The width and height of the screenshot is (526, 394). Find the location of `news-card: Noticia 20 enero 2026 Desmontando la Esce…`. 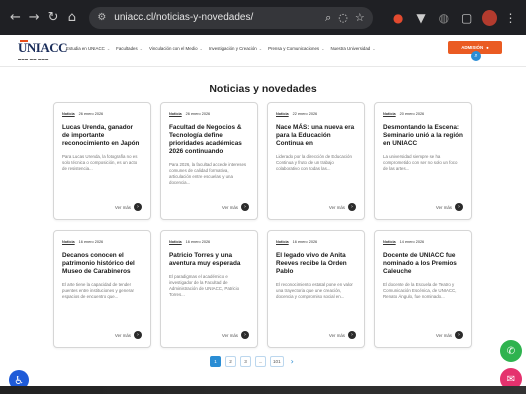

news-card: Noticia 20 enero 2026 Desmontando la Esce… is located at coordinates (423, 161).